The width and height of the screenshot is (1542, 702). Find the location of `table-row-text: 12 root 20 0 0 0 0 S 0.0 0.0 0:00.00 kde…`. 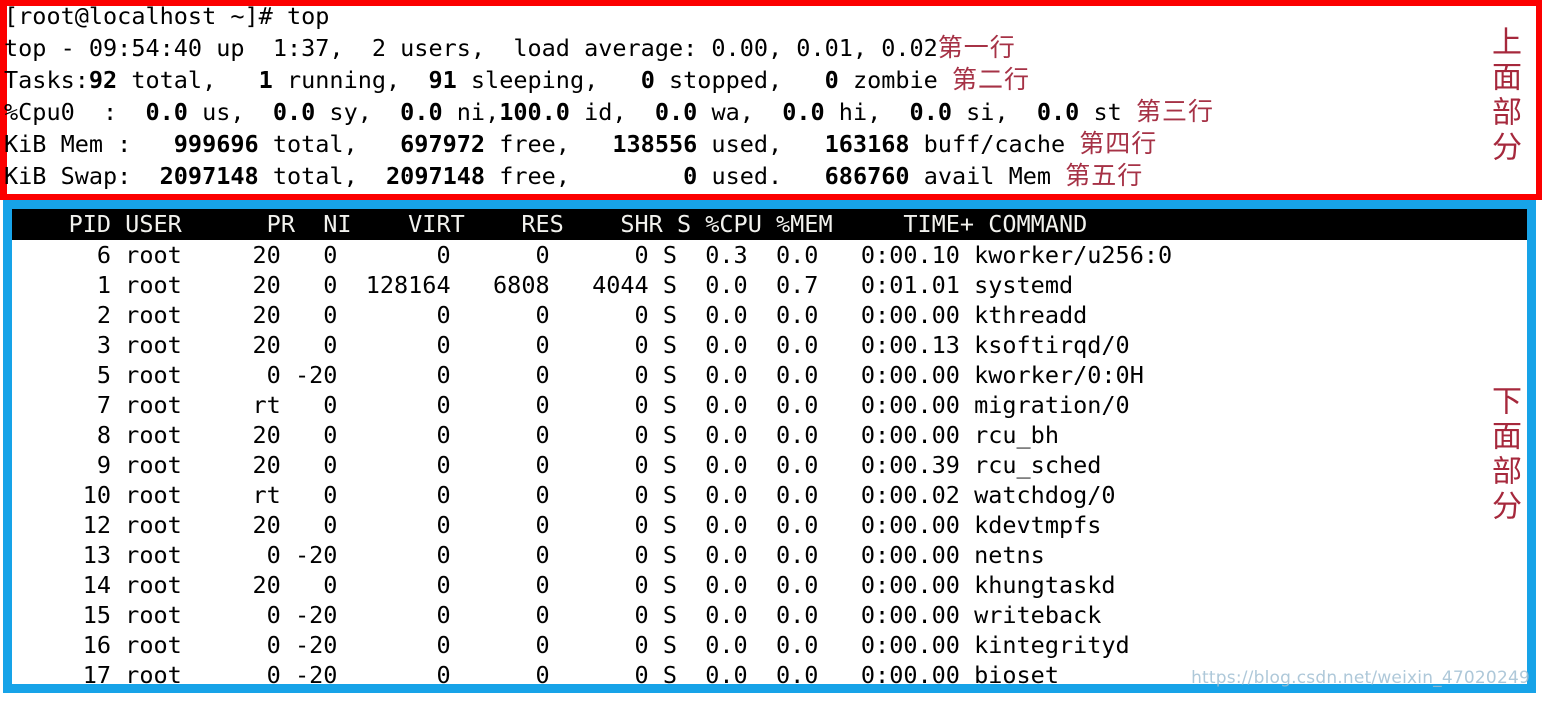

table-row-text: 12 root 20 0 0 0 0 S 0.0 0.0 0:00.00 kde… is located at coordinates (557, 525).